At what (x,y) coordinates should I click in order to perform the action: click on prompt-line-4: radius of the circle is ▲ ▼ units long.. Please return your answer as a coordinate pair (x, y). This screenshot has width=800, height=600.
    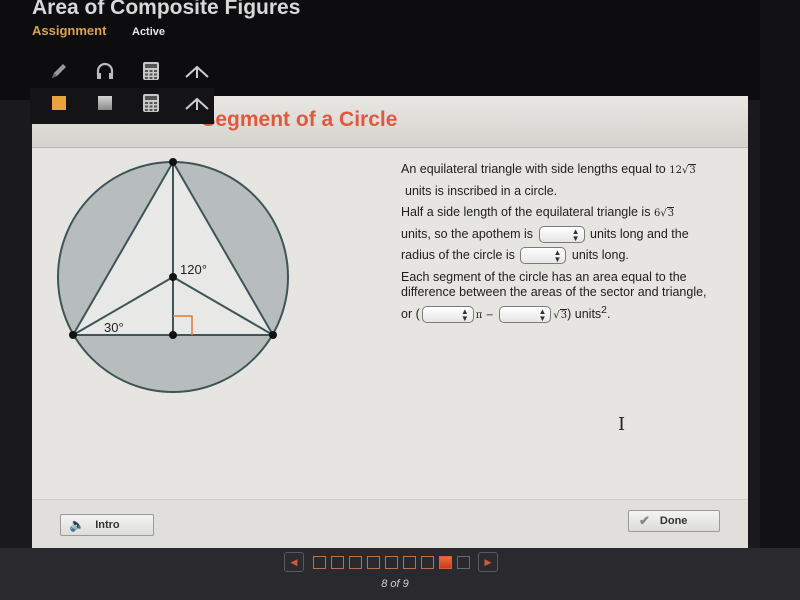
    Looking at the image, I should click on (571, 255).